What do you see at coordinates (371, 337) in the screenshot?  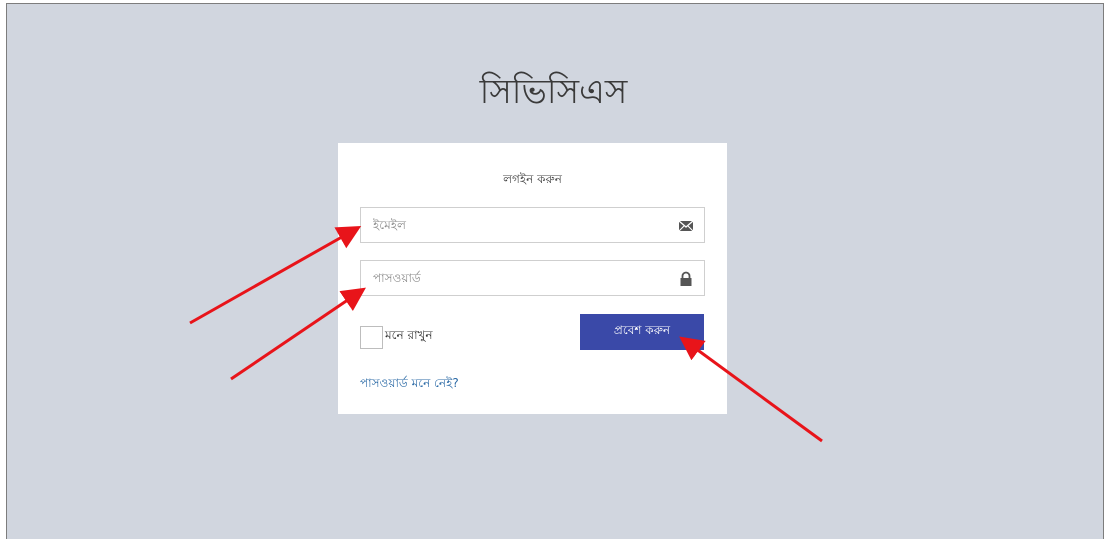 I see `remember-me-checkbox` at bounding box center [371, 337].